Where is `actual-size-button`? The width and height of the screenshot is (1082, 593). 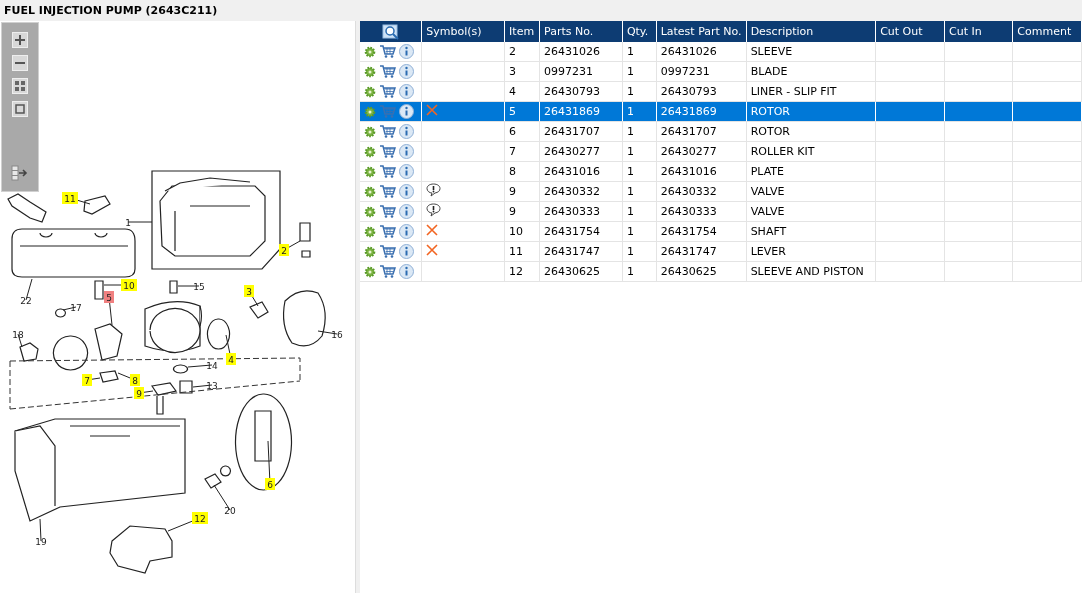 actual-size-button is located at coordinates (20, 108).